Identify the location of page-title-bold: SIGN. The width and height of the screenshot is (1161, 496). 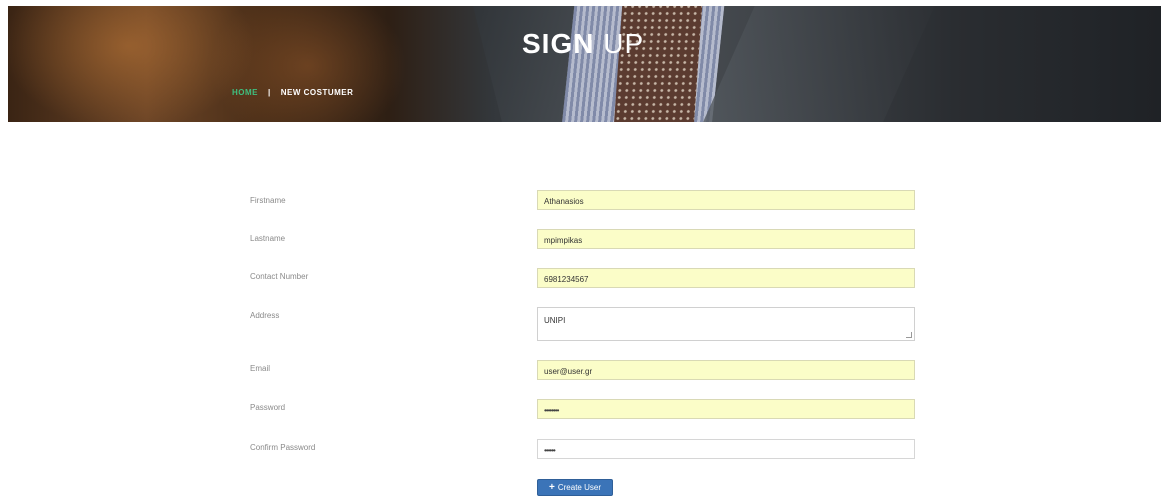
(558, 43).